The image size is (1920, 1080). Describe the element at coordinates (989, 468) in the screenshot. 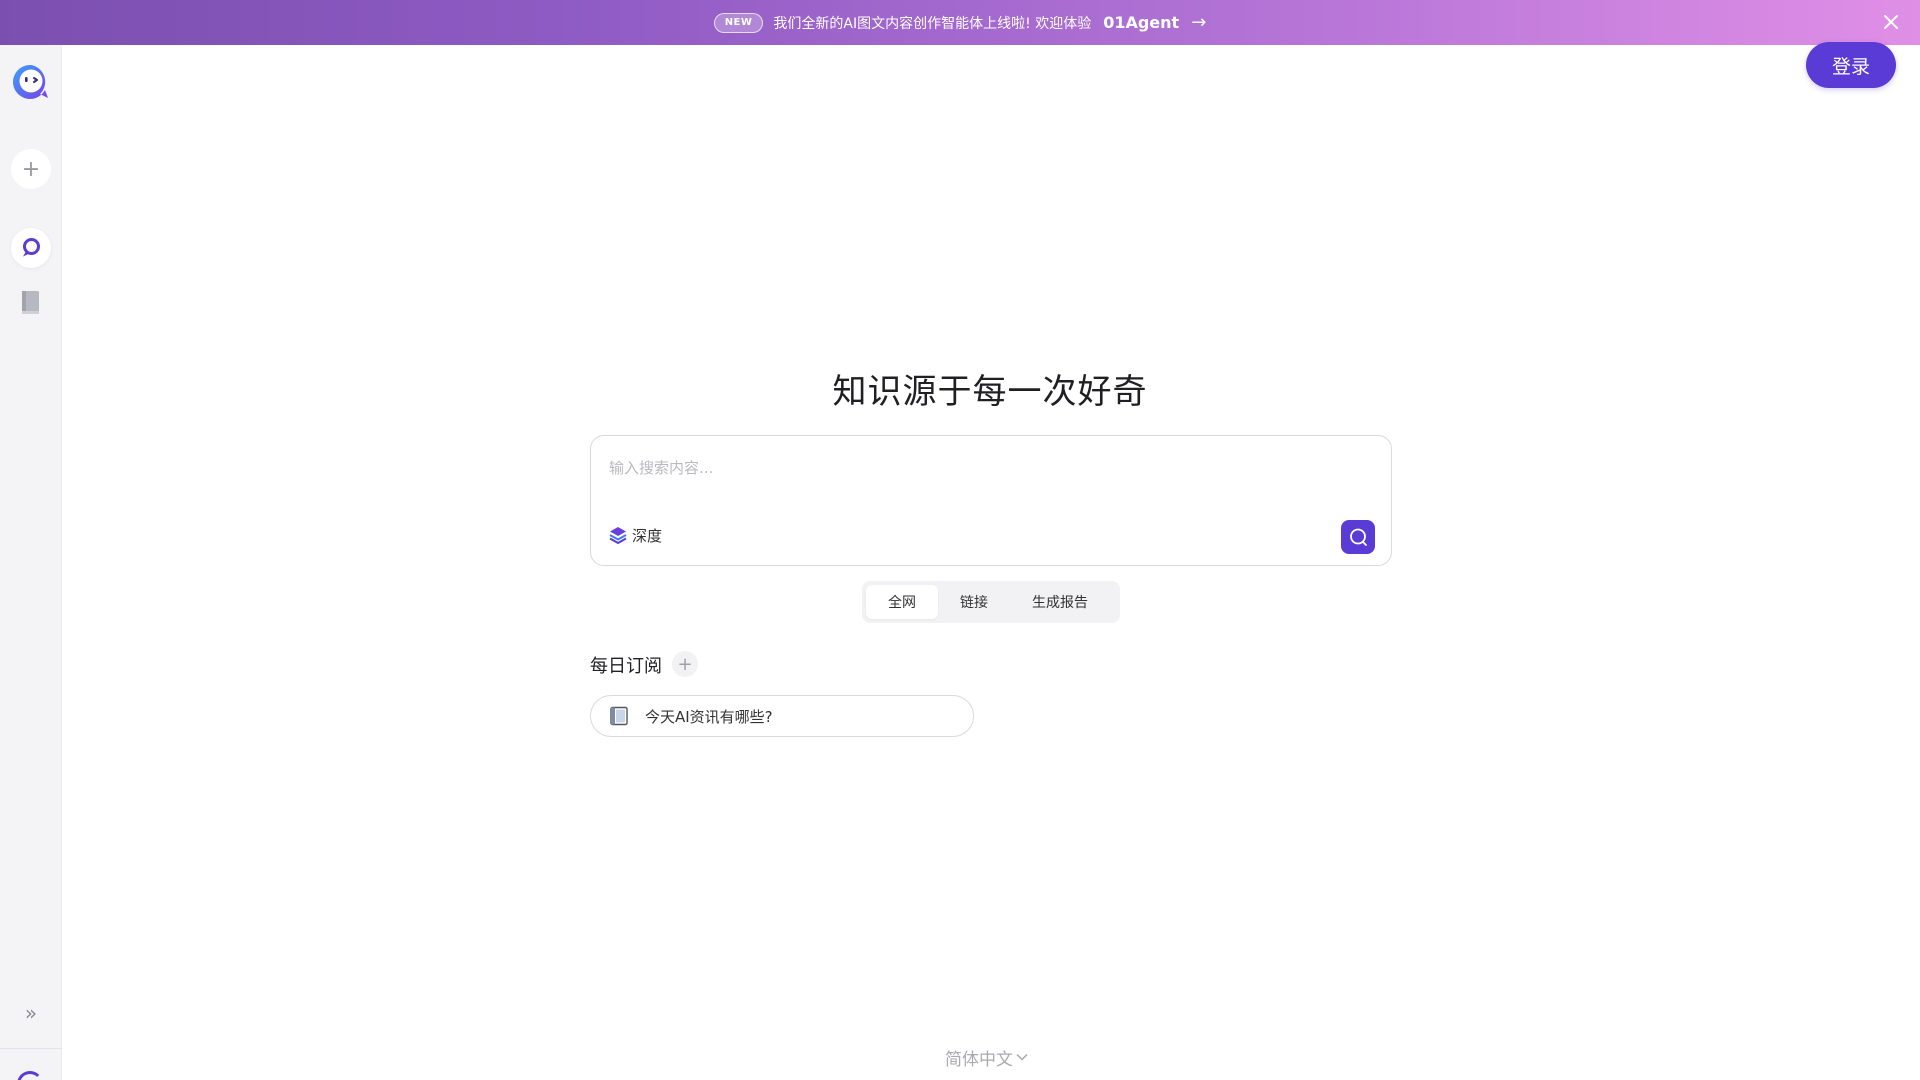

I see `search-input` at that location.